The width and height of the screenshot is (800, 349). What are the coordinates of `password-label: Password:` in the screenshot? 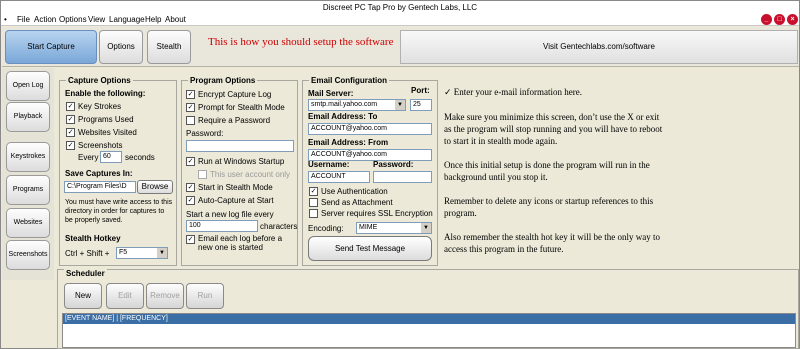 It's located at (205, 133).